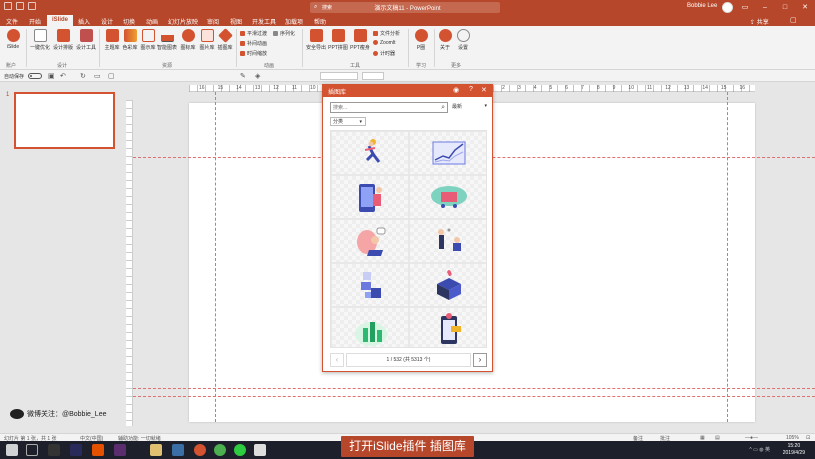 This screenshot has width=815, height=459. I want to click on islide-account-button: iSlide, so click(13, 39).